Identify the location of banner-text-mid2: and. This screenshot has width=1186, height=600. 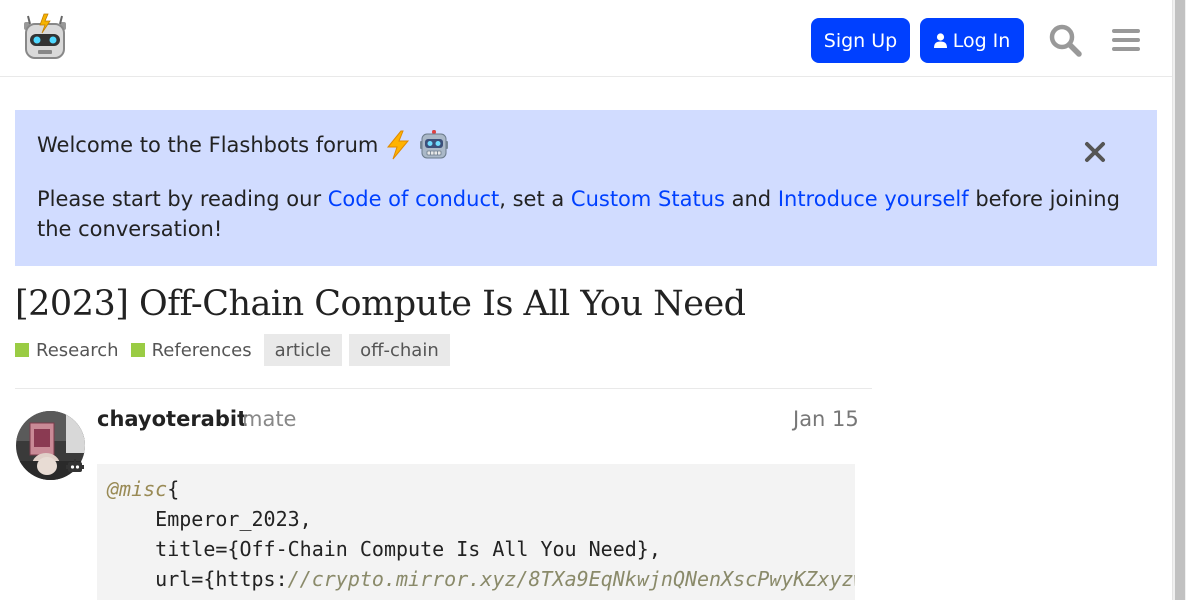
(751, 199).